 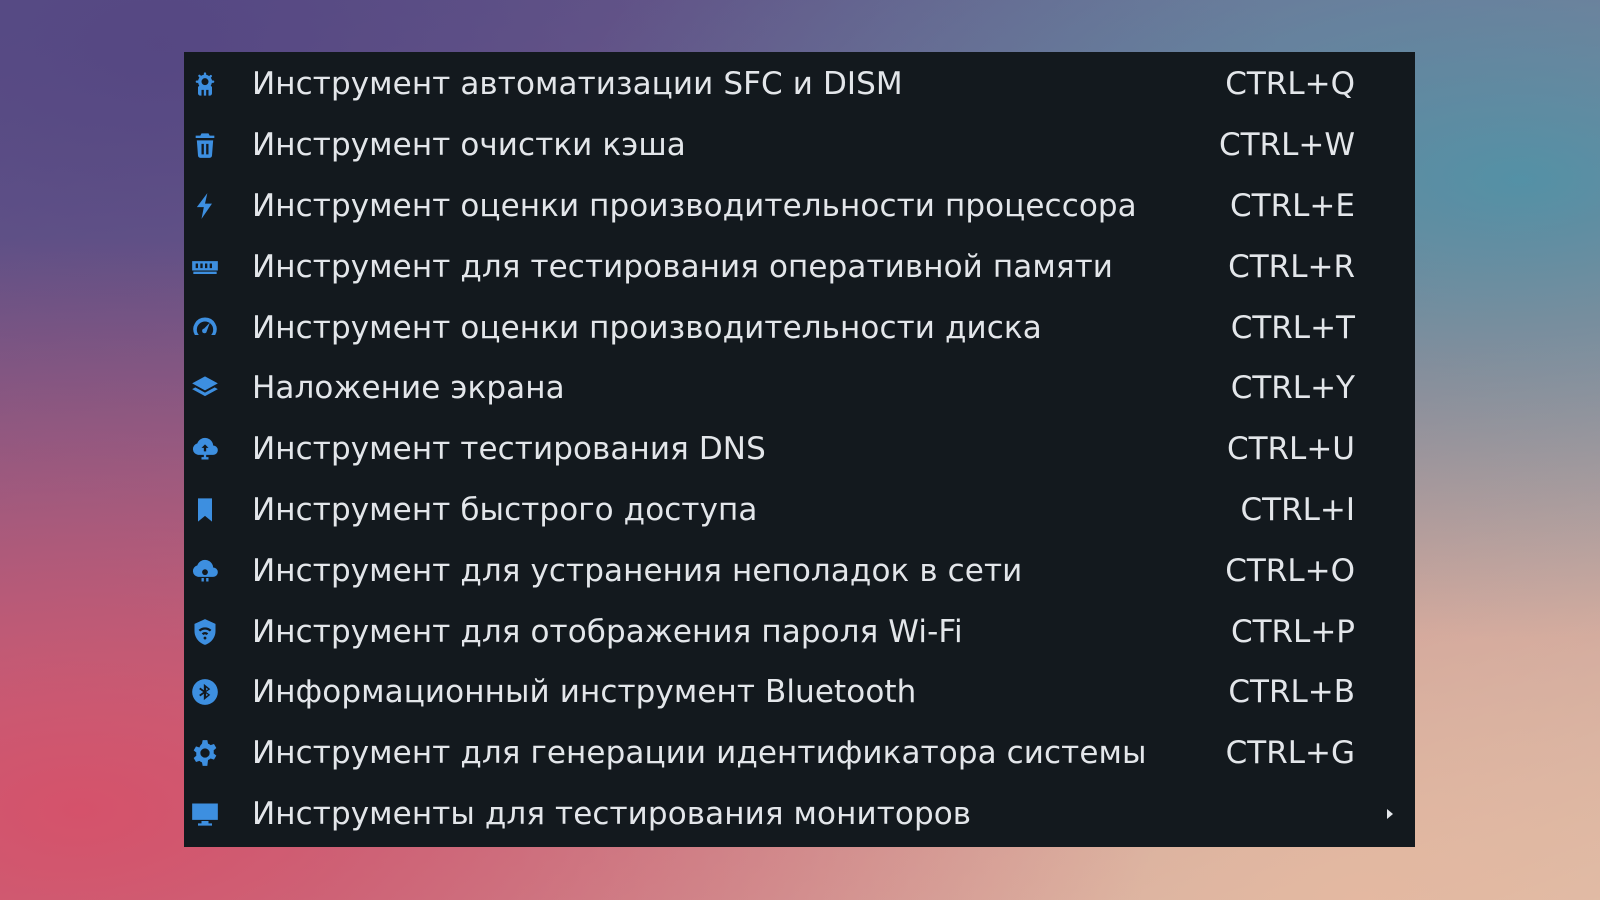 I want to click on menu-item-label: Инструмент для отображения пароля Wi-Fi, so click(x=607, y=631).